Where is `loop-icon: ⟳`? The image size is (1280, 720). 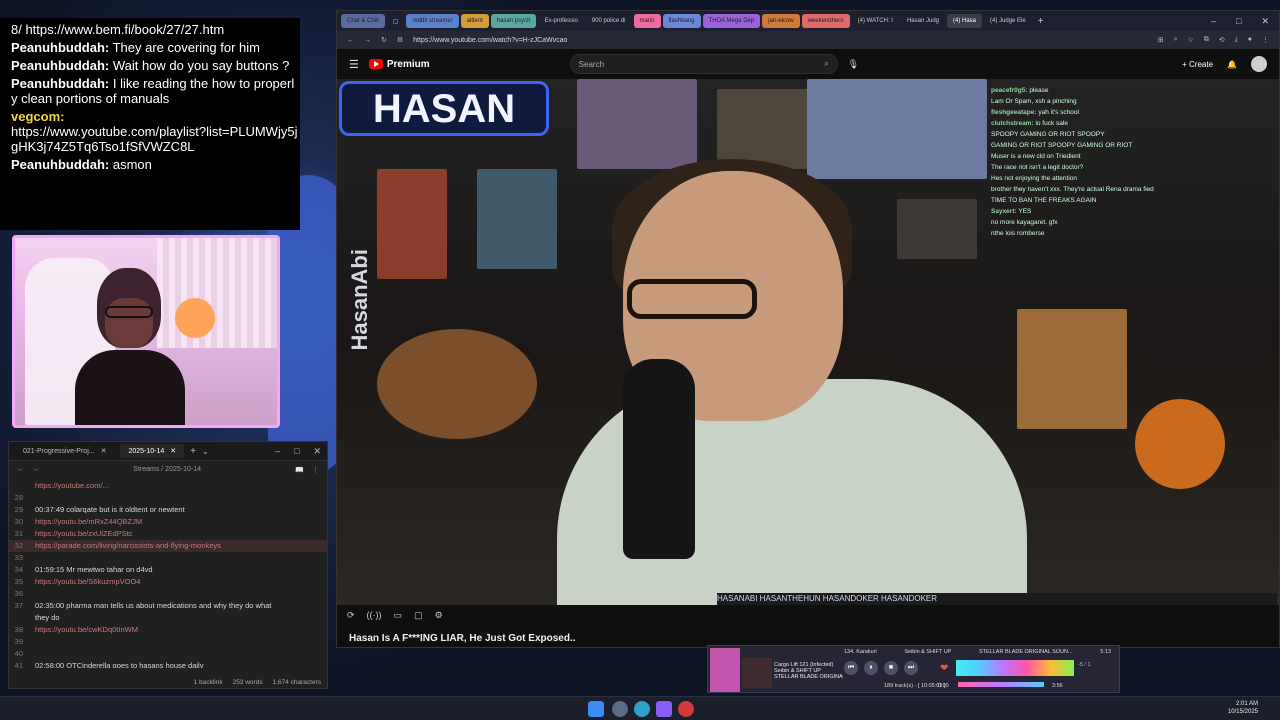 loop-icon: ⟳ is located at coordinates (351, 615).